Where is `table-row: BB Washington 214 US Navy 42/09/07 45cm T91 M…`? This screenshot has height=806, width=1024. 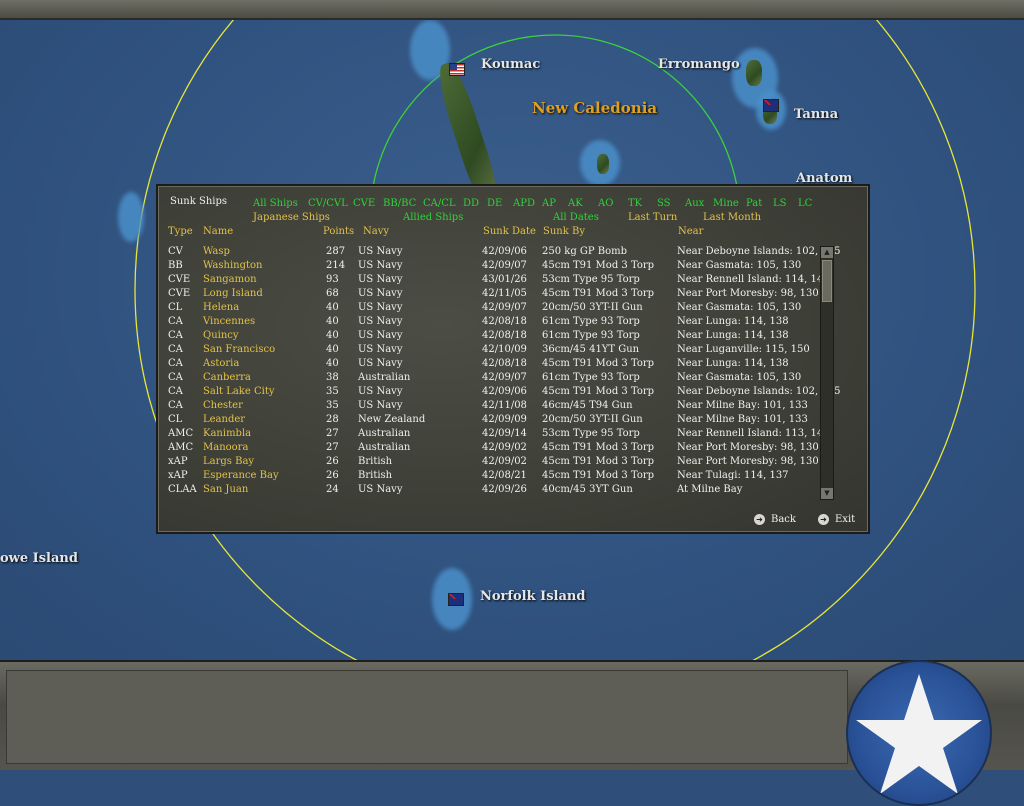 table-row: BB Washington 214 US Navy 42/09/07 45cm T91 M… is located at coordinates (493, 267).